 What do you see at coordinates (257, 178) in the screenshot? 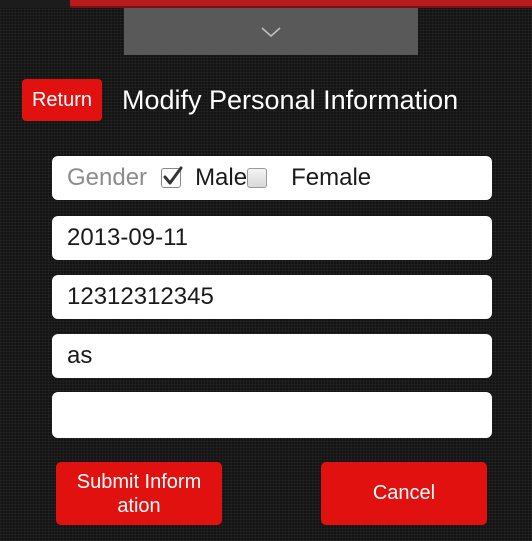
I see `female-checkbox` at bounding box center [257, 178].